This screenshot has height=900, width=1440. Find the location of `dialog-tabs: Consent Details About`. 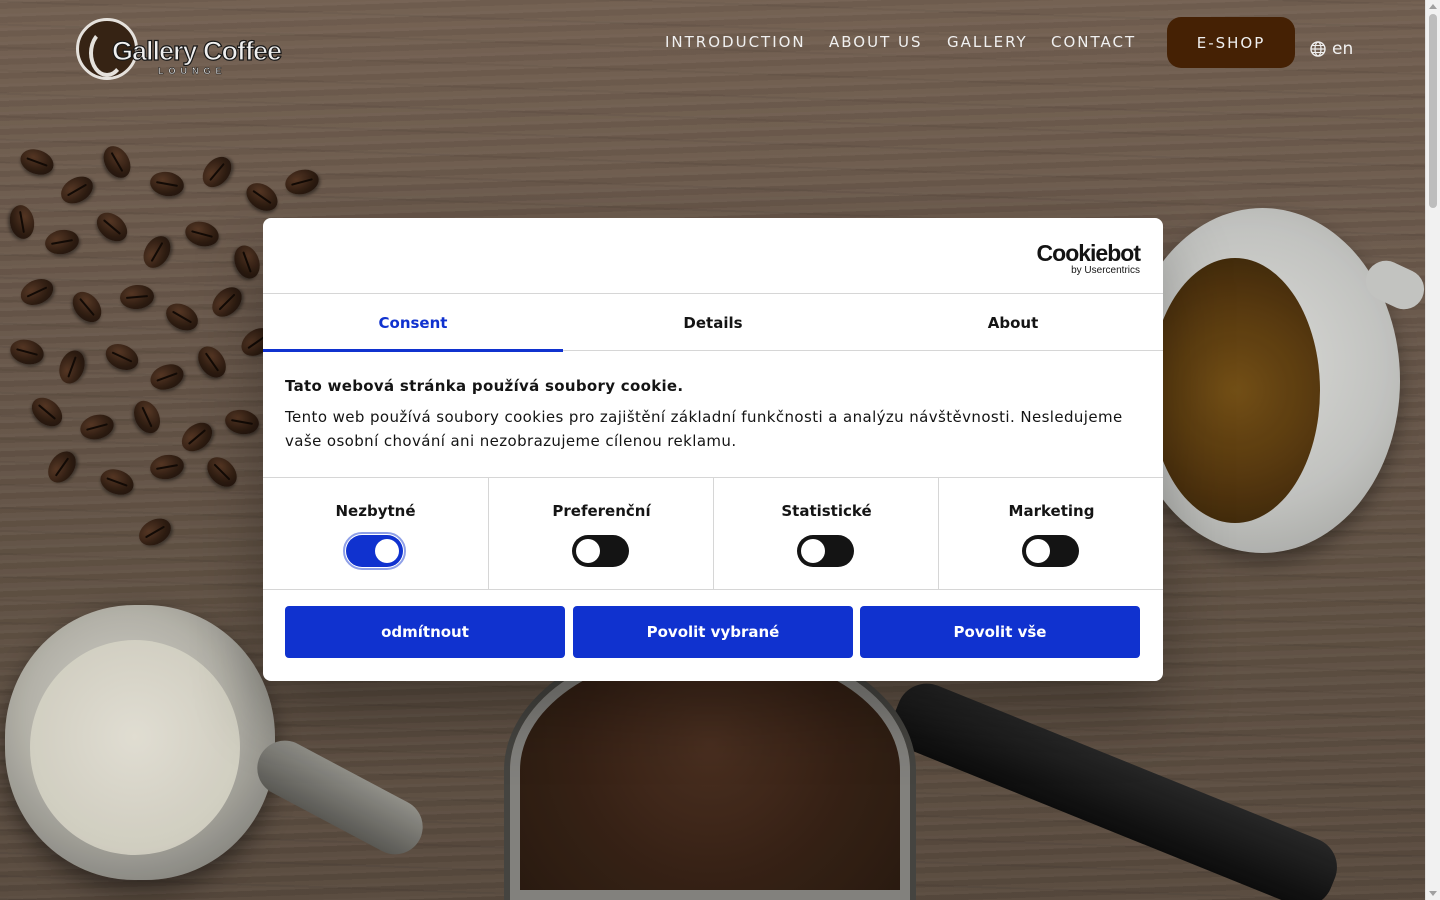

dialog-tabs: Consent Details About is located at coordinates (713, 323).